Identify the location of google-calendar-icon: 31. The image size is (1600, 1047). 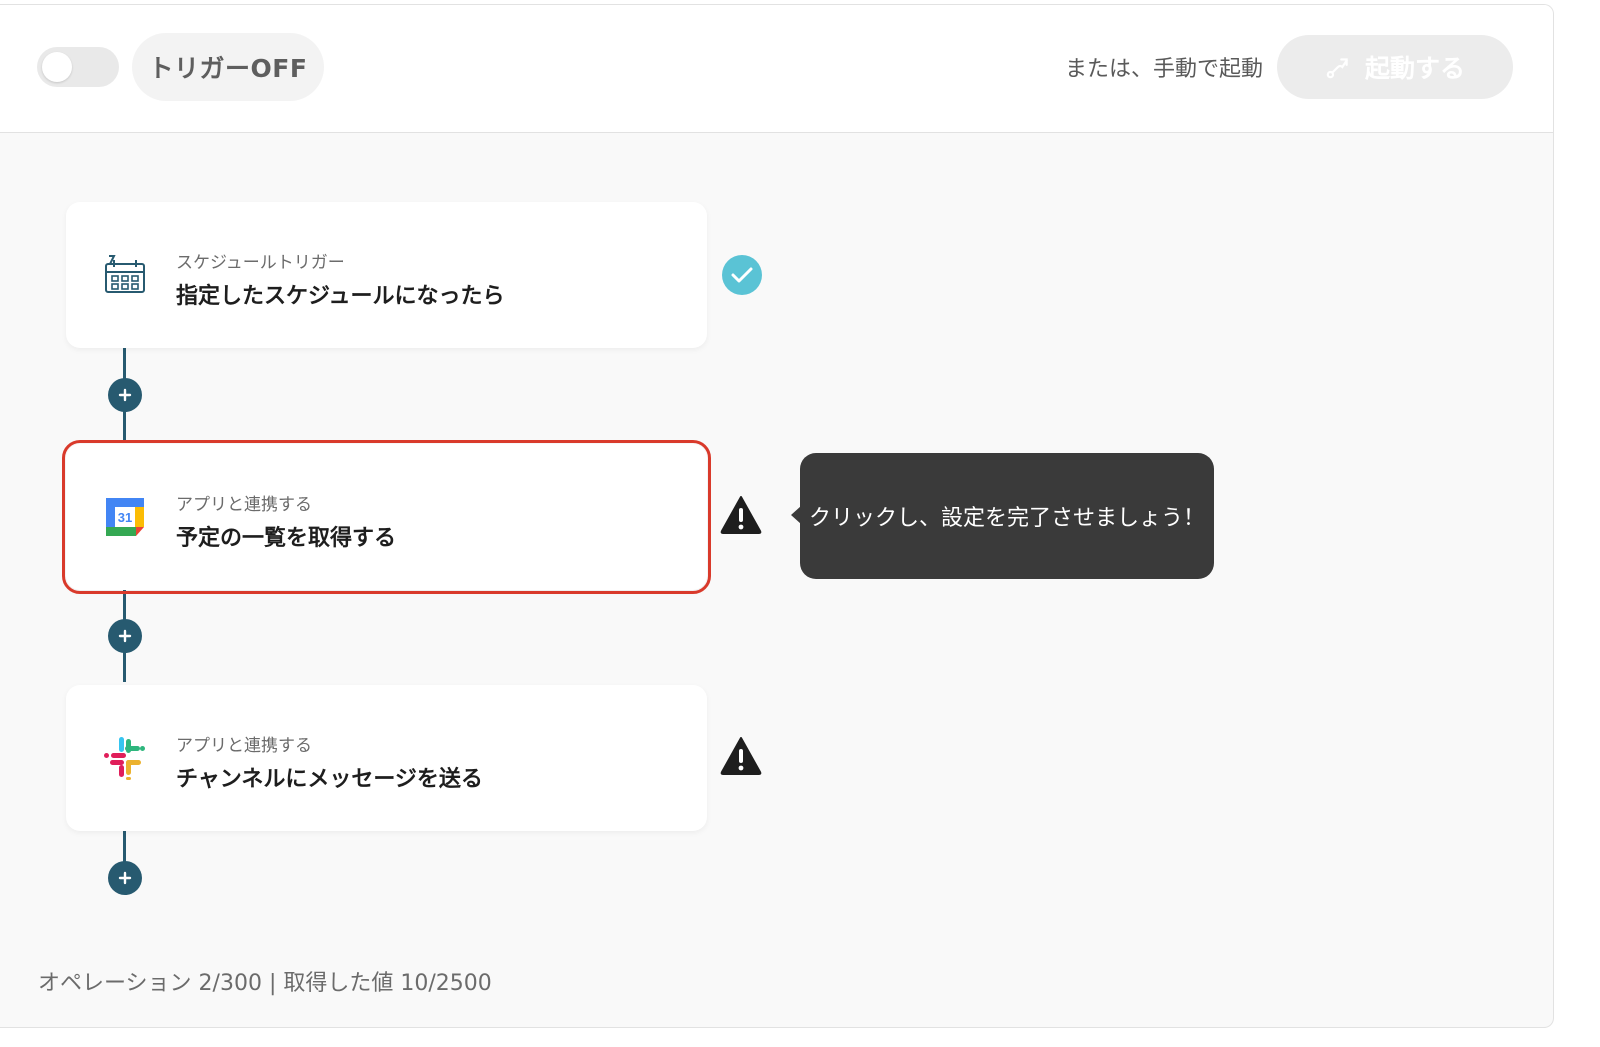
(125, 517).